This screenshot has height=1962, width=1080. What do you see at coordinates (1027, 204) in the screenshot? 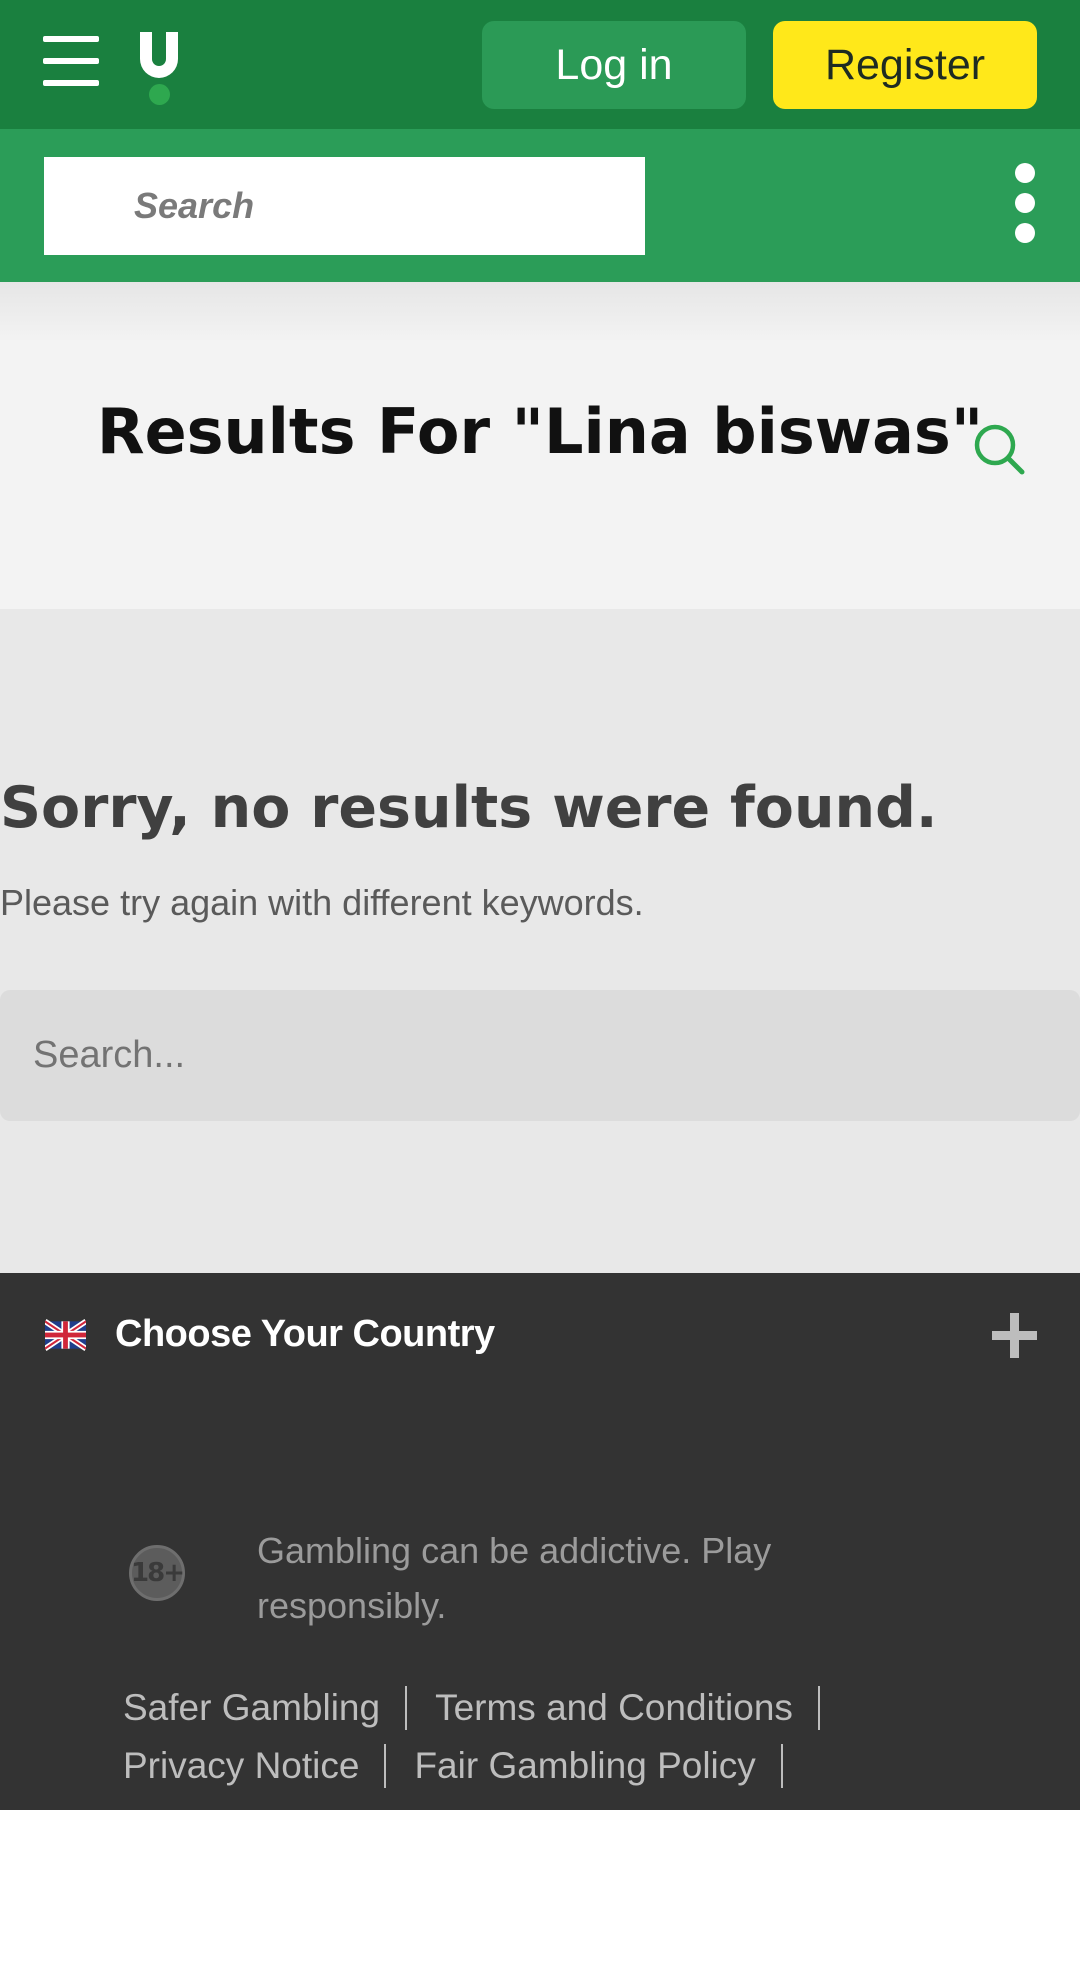
I see `kebab-menu-icon` at bounding box center [1027, 204].